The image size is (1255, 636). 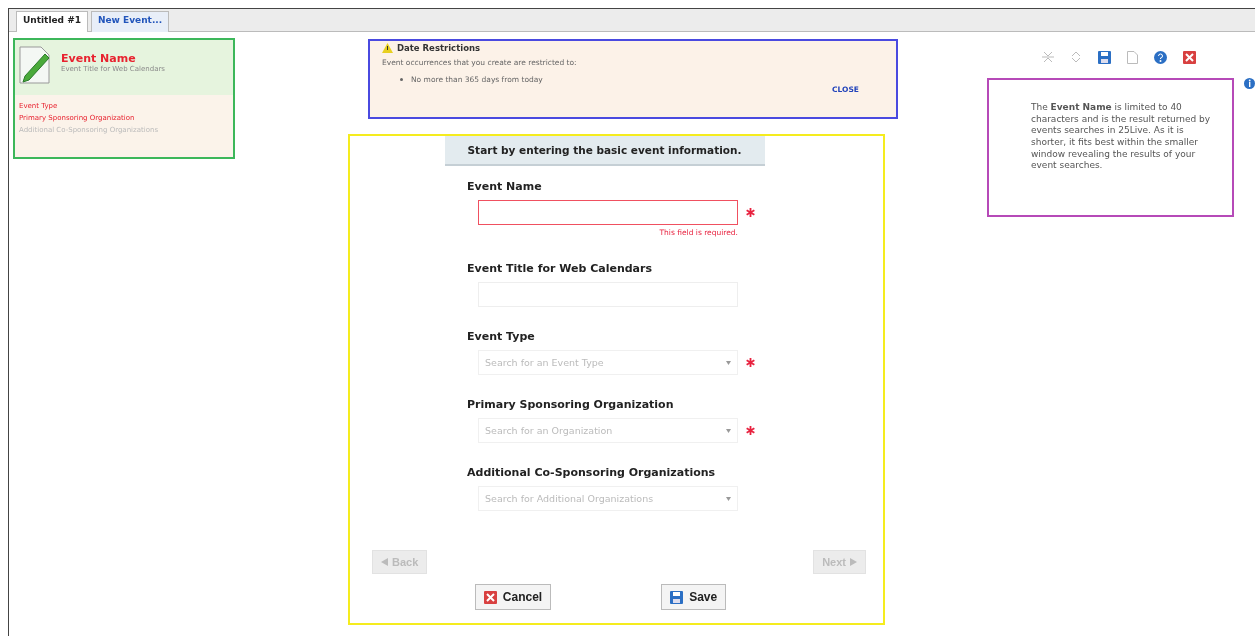 I want to click on cancel-button: Cancel, so click(x=513, y=597).